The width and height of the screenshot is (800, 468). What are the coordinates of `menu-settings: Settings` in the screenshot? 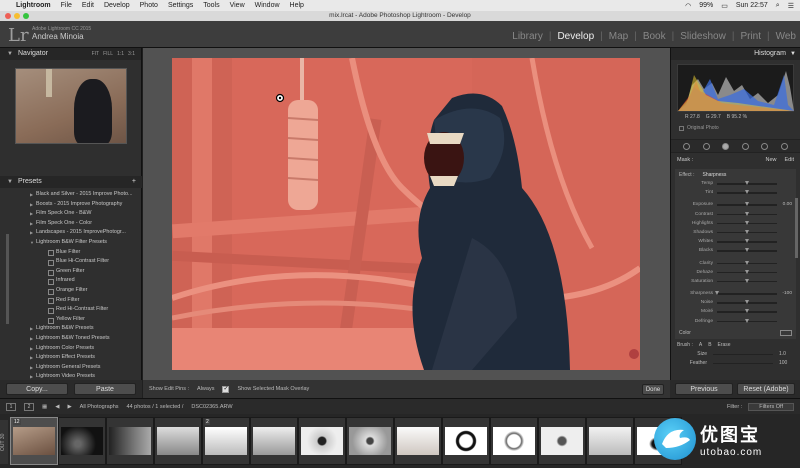 It's located at (180, 5).